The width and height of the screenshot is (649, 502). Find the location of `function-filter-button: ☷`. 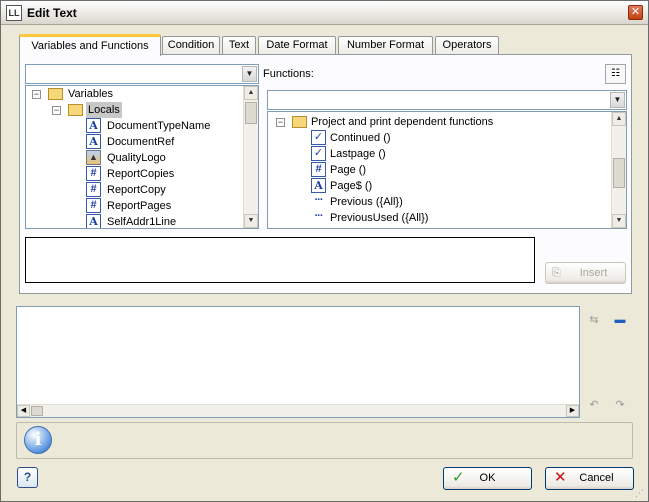

function-filter-button: ☷ is located at coordinates (615, 74).